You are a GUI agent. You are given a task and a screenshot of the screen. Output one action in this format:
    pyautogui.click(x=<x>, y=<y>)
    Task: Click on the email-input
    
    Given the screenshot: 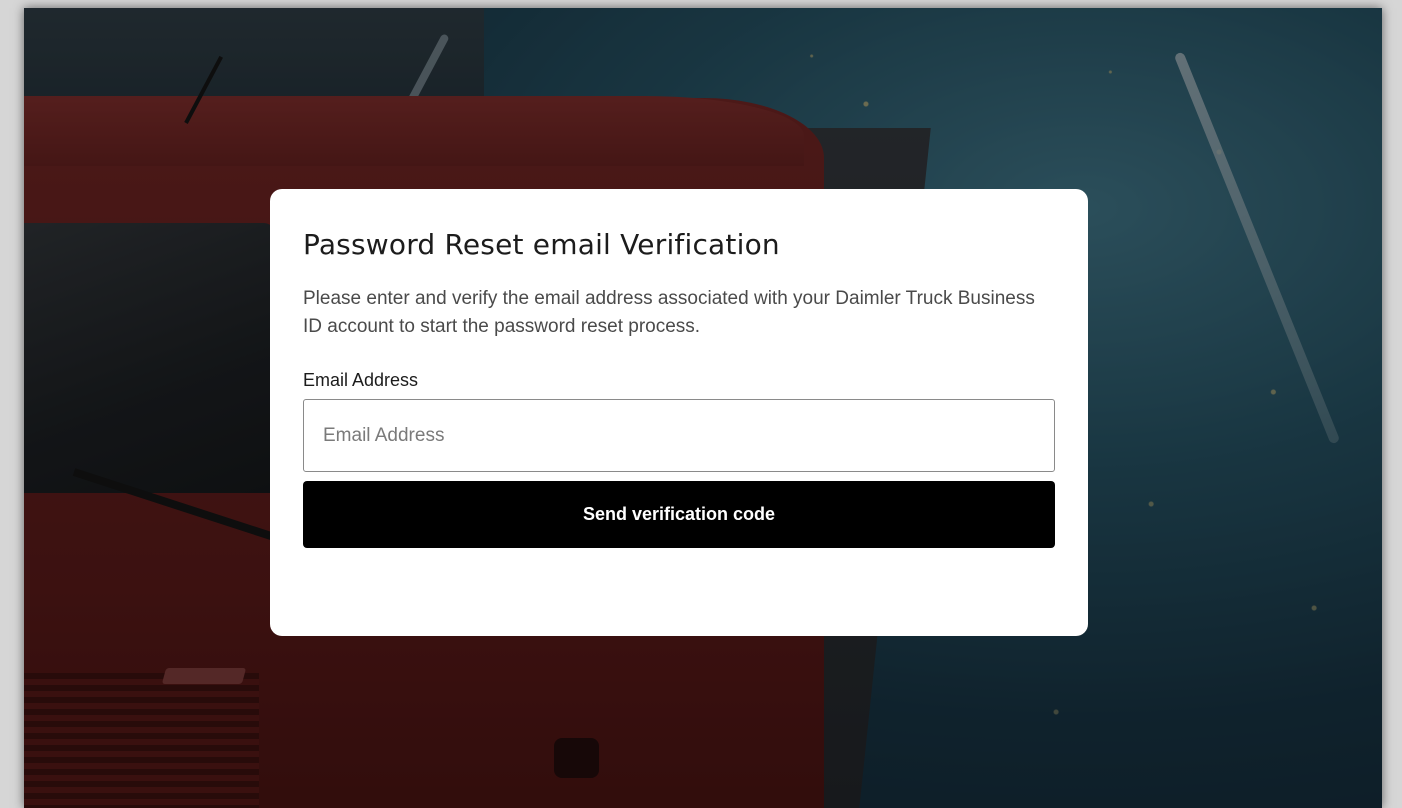 What is the action you would take?
    pyautogui.click(x=679, y=435)
    